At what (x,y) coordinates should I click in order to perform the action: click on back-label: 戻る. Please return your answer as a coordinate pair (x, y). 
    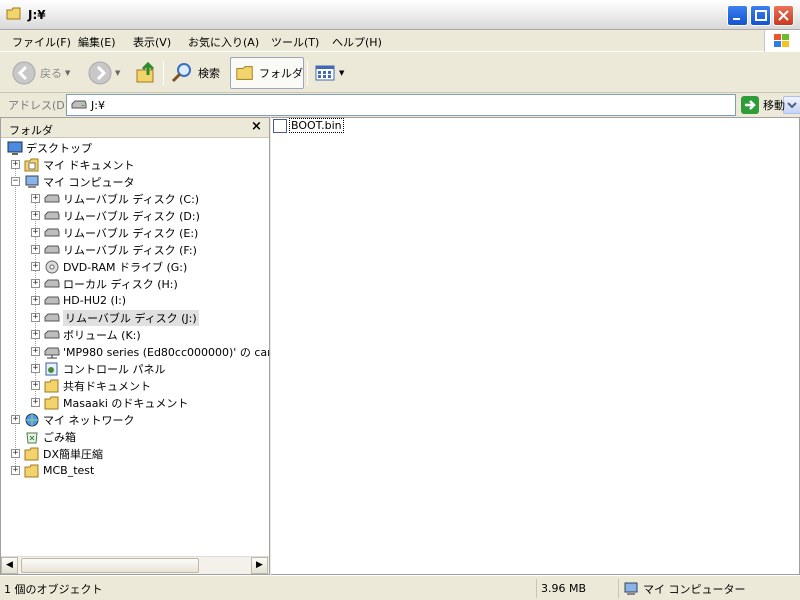
    Looking at the image, I should click on (51, 73).